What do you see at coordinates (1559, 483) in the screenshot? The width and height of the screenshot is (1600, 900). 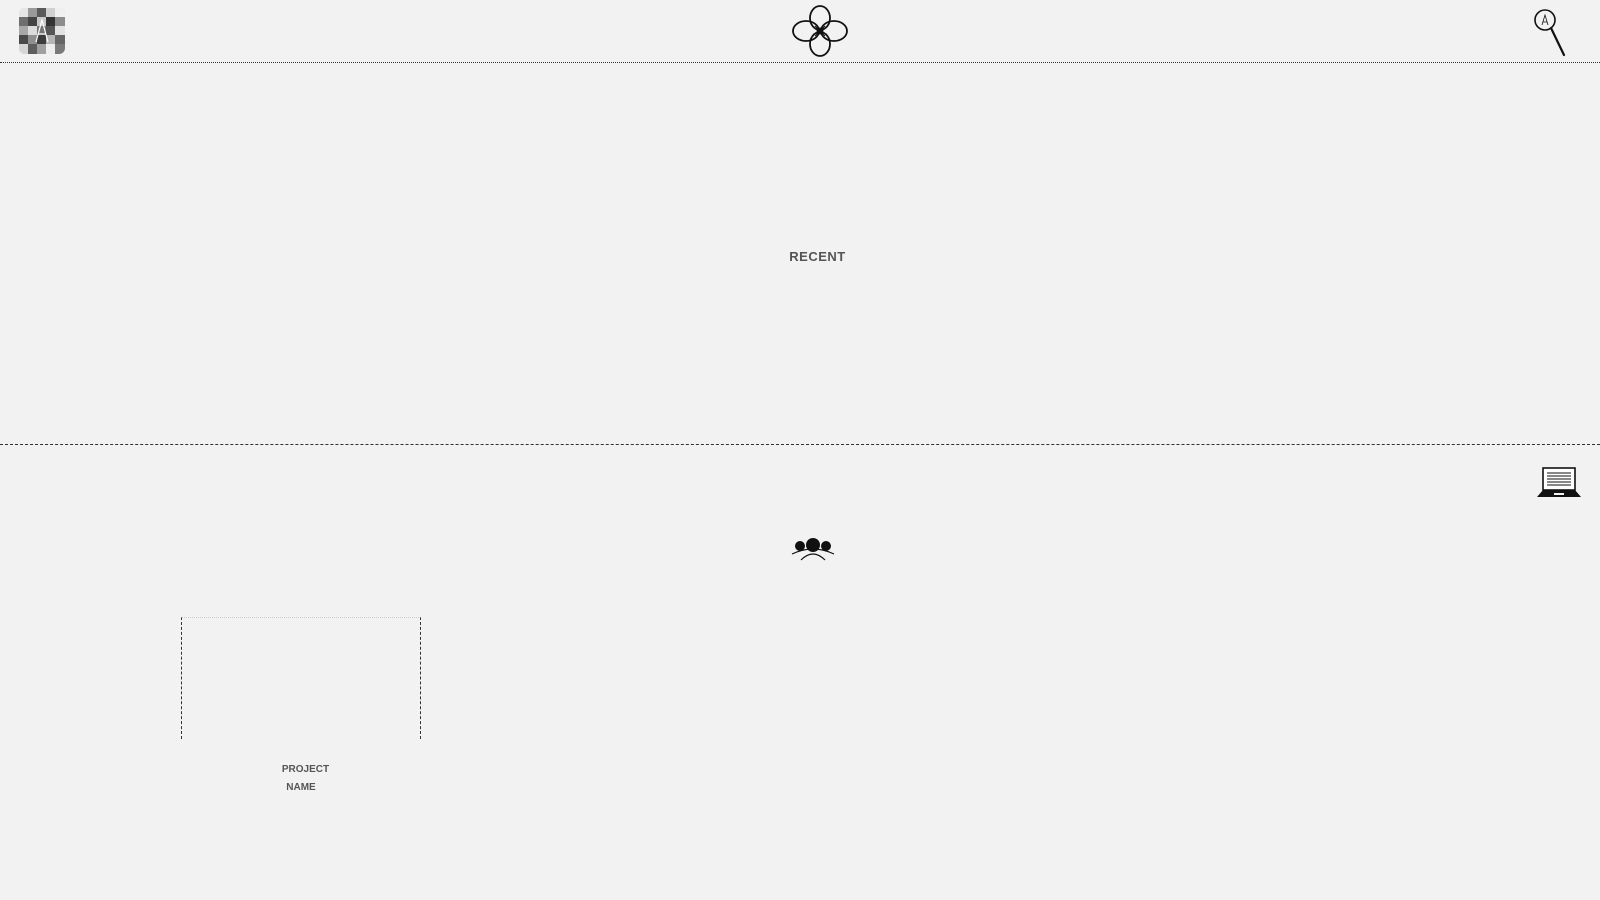 I see `laptop-icon` at bounding box center [1559, 483].